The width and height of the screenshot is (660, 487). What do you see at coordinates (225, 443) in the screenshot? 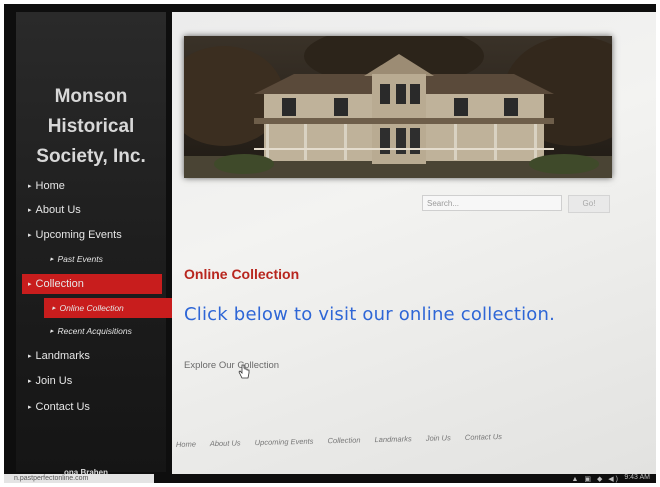
I see `footer-link-about-us: About Us` at bounding box center [225, 443].